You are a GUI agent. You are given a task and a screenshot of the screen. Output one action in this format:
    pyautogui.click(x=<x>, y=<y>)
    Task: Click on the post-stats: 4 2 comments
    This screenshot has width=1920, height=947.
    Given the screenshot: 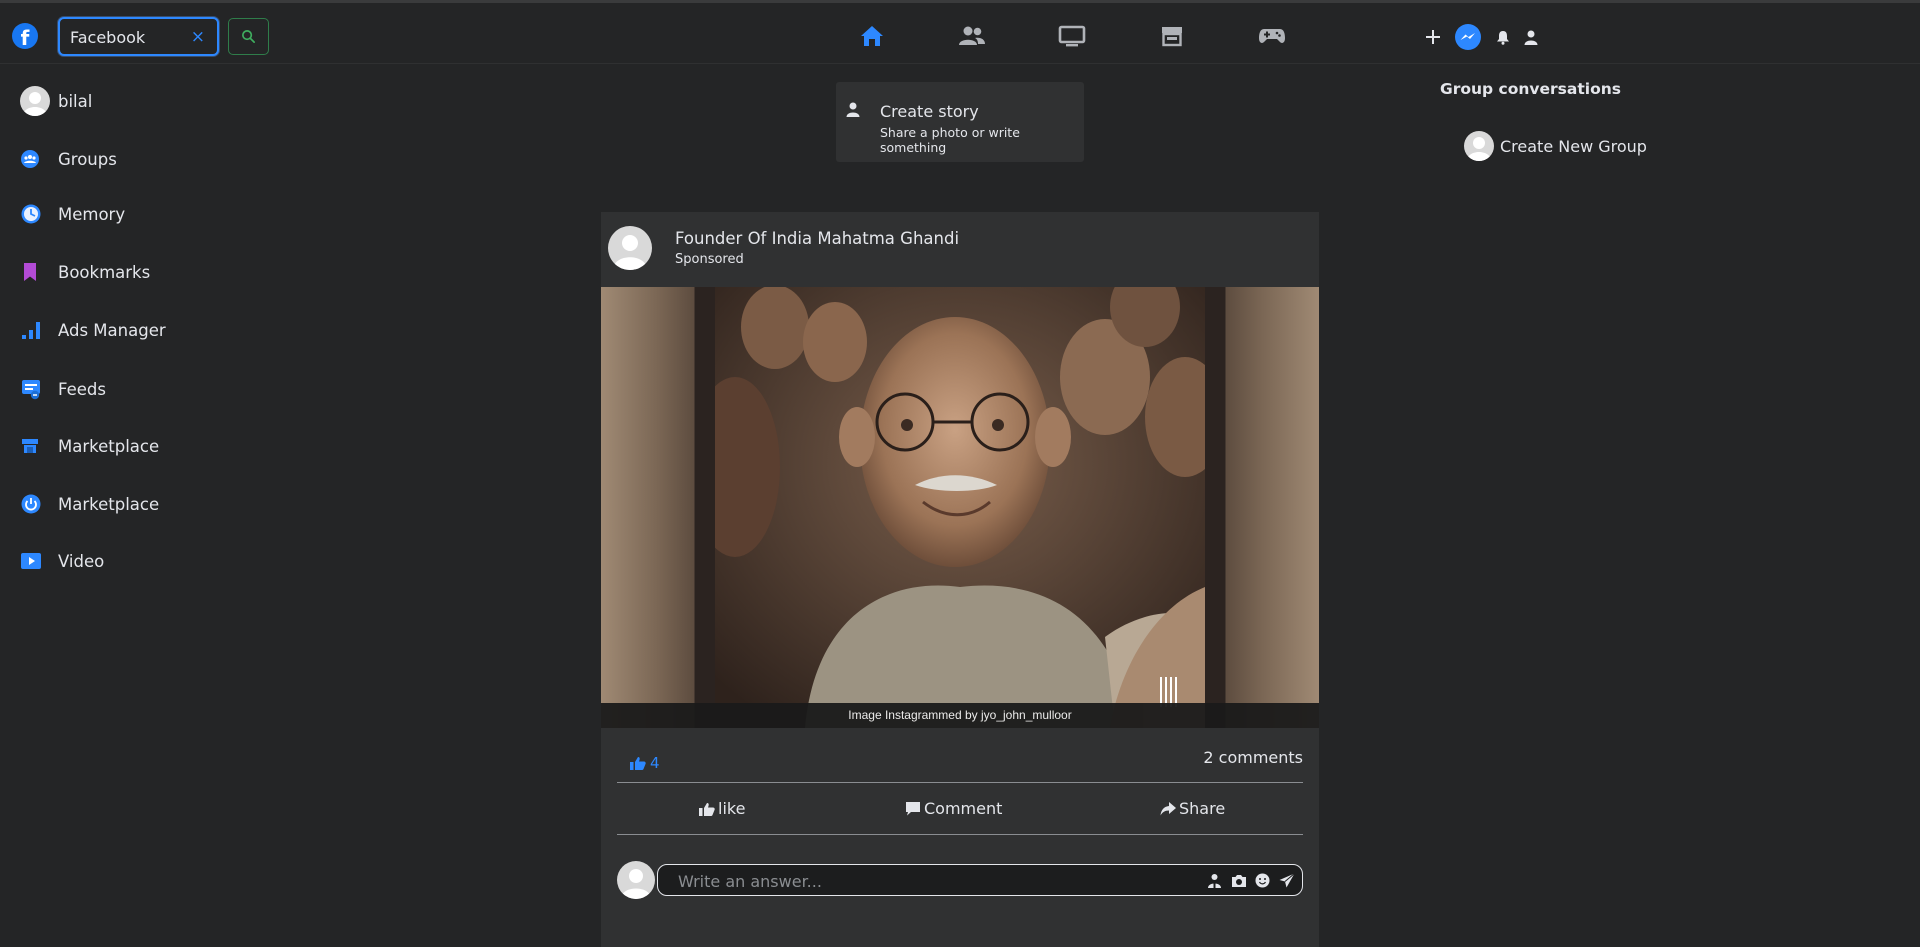 What is the action you would take?
    pyautogui.click(x=960, y=762)
    